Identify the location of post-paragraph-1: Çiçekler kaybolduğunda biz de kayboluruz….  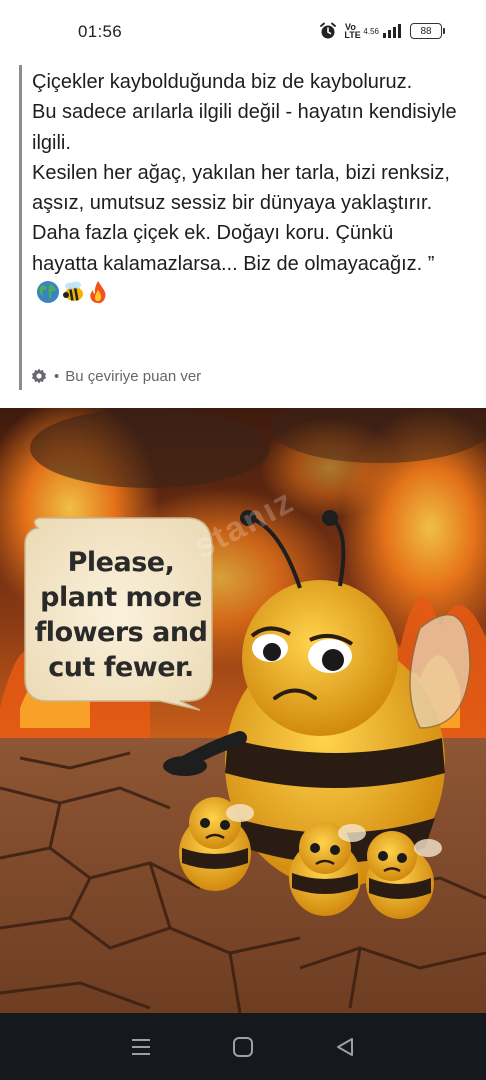
(222, 82).